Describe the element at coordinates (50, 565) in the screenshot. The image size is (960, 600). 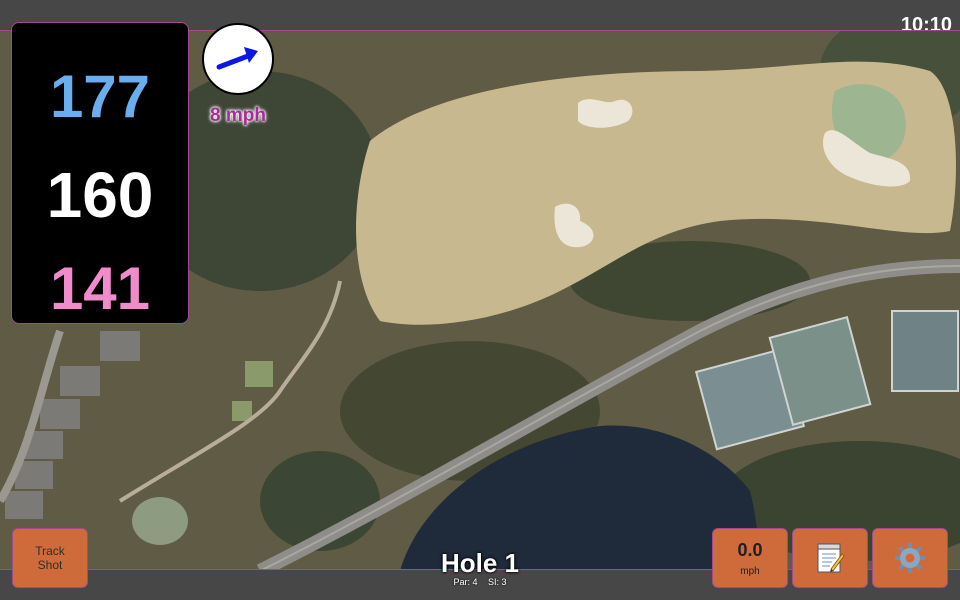
I see `track-shot-label-line2: Shot` at that location.